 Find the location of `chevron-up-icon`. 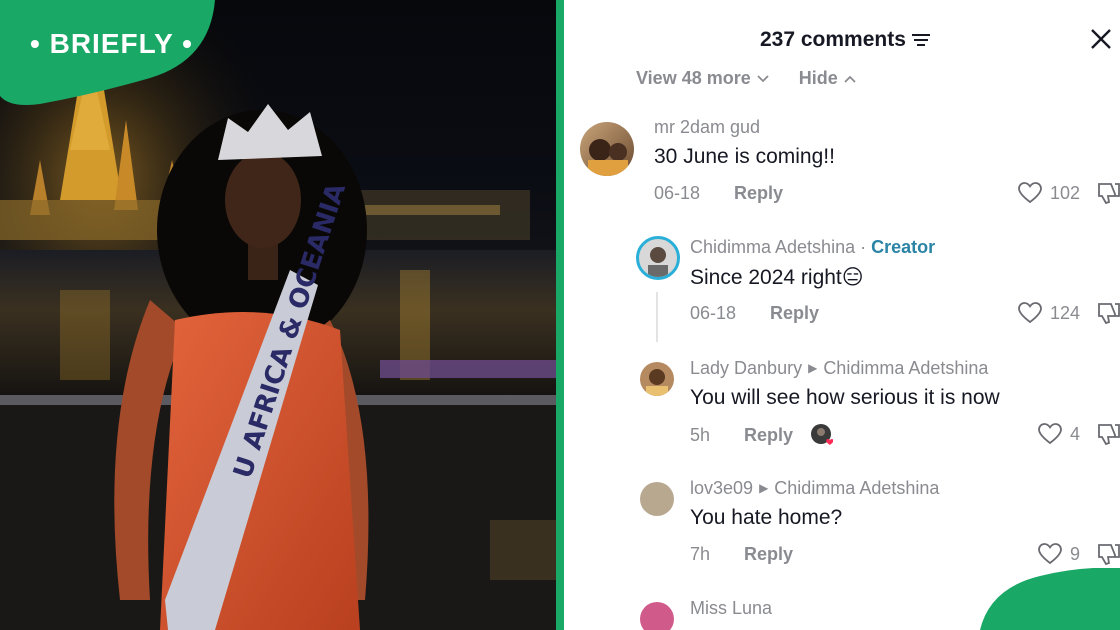

chevron-up-icon is located at coordinates (850, 79).